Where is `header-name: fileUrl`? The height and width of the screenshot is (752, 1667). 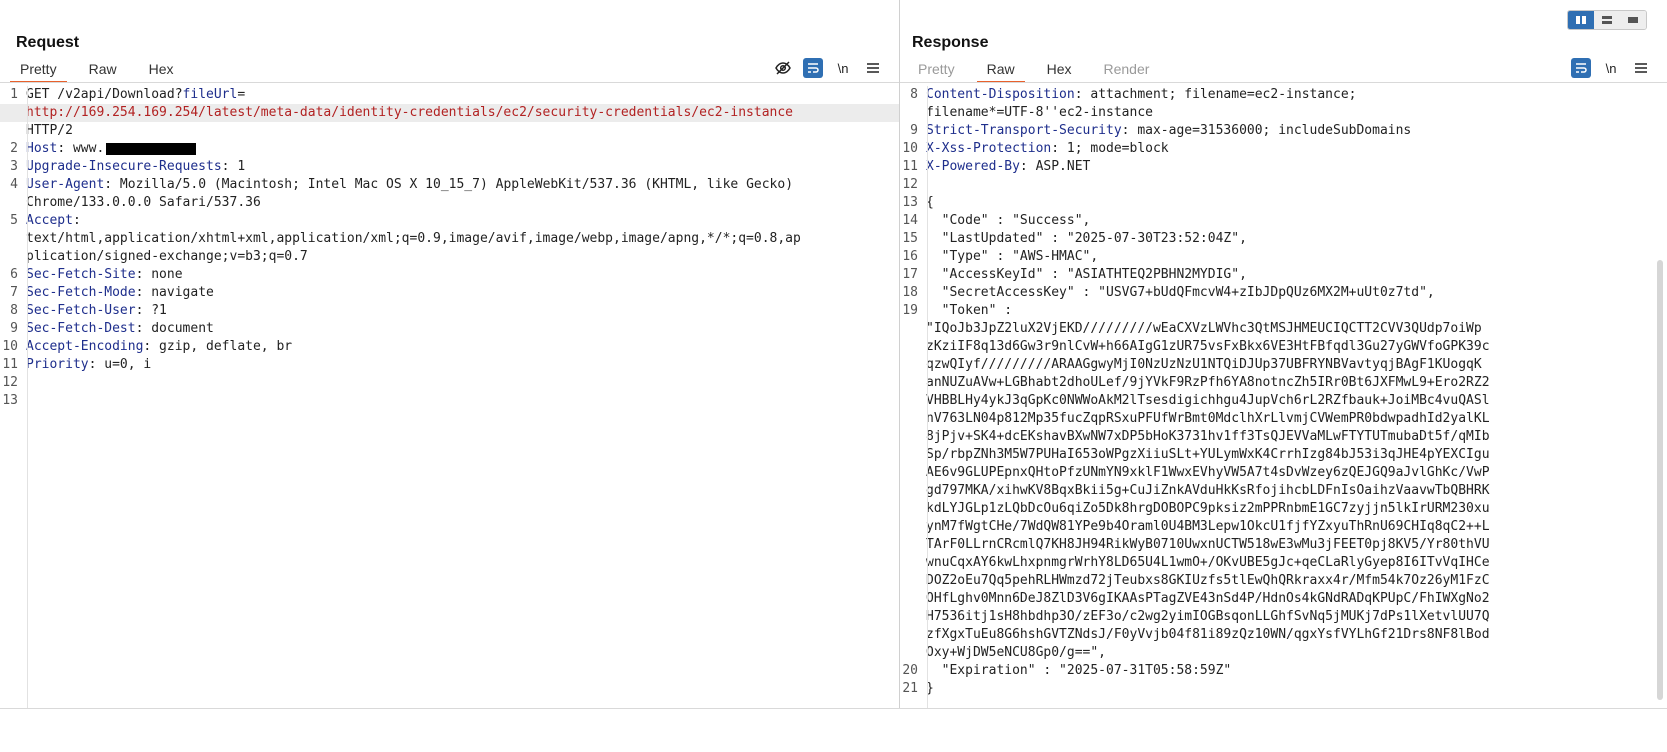
header-name: fileUrl is located at coordinates (210, 94).